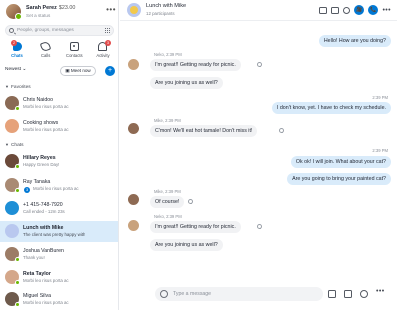 The height and width of the screenshot is (310, 397). I want to click on gallery-icon, so click(323, 10).